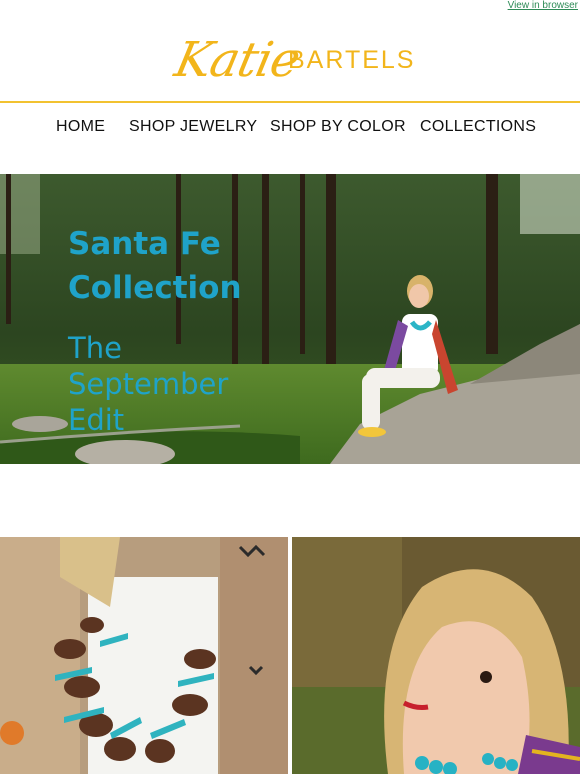 The image size is (580, 774). What do you see at coordinates (352, 60) in the screenshot?
I see `logo-brand: BARTELS` at bounding box center [352, 60].